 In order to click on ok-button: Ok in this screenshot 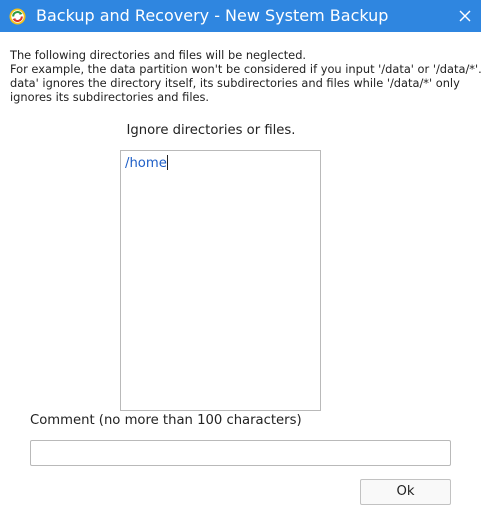, I will do `click(405, 492)`.